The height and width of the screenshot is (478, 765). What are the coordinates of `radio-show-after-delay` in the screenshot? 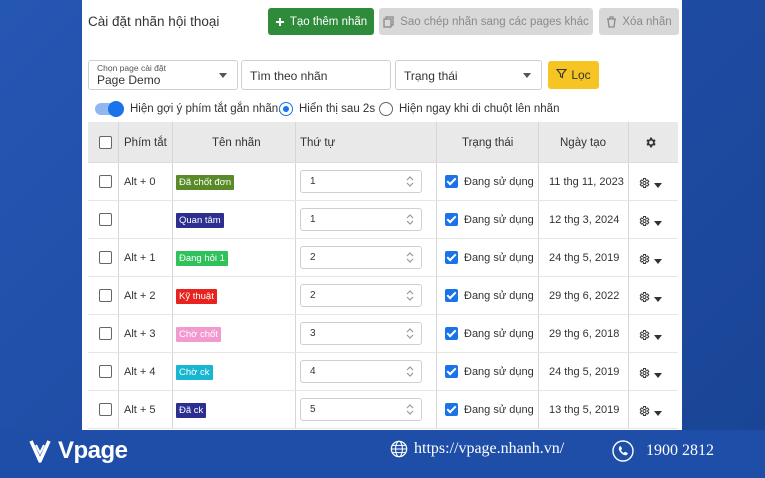 It's located at (286, 109).